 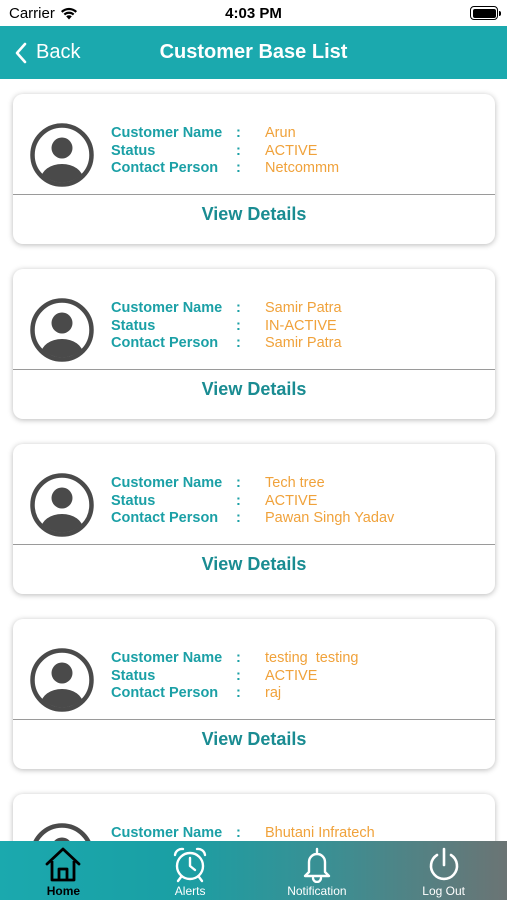 I want to click on tab-alerts-label: Alerts, so click(x=190, y=891).